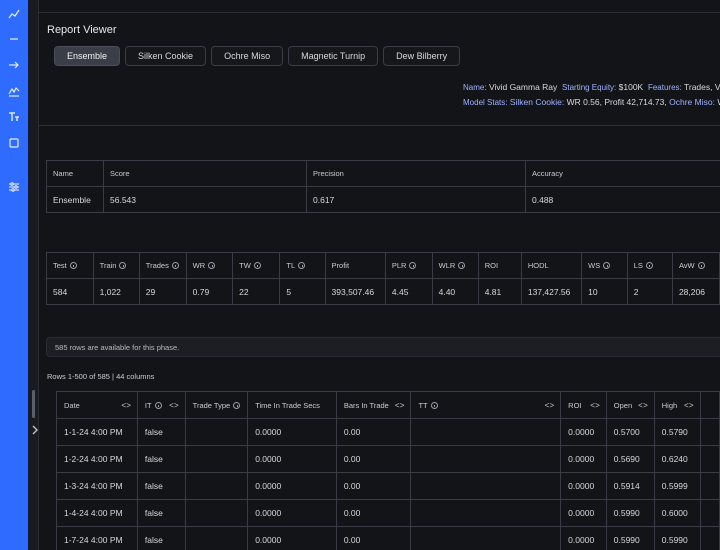 This screenshot has width=720, height=550. I want to click on name-value: Vivid Gamma Ray, so click(523, 87).